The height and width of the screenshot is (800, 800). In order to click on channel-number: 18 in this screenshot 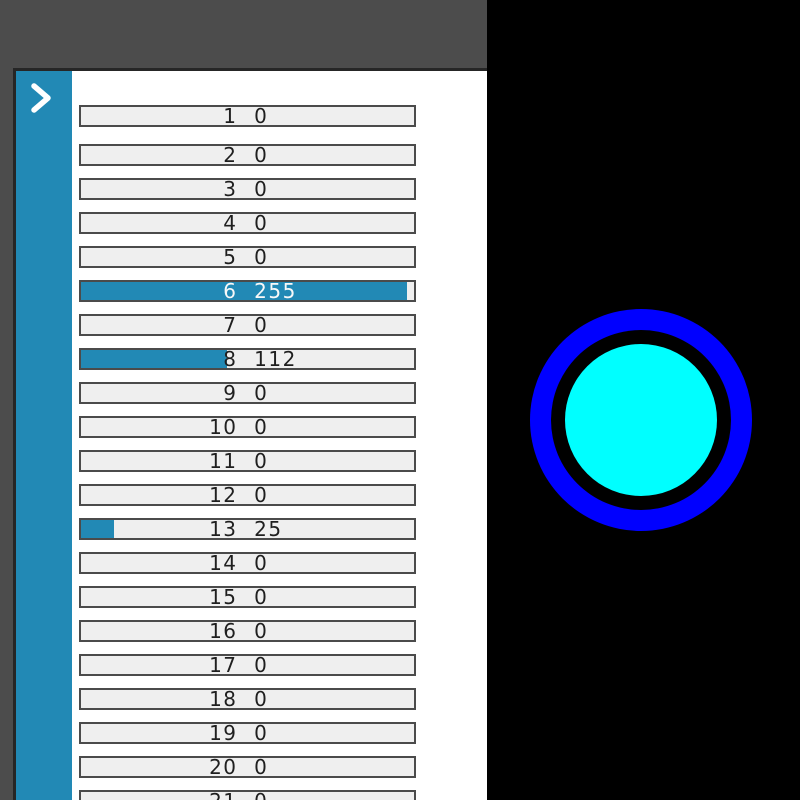, I will do `click(223, 699)`.